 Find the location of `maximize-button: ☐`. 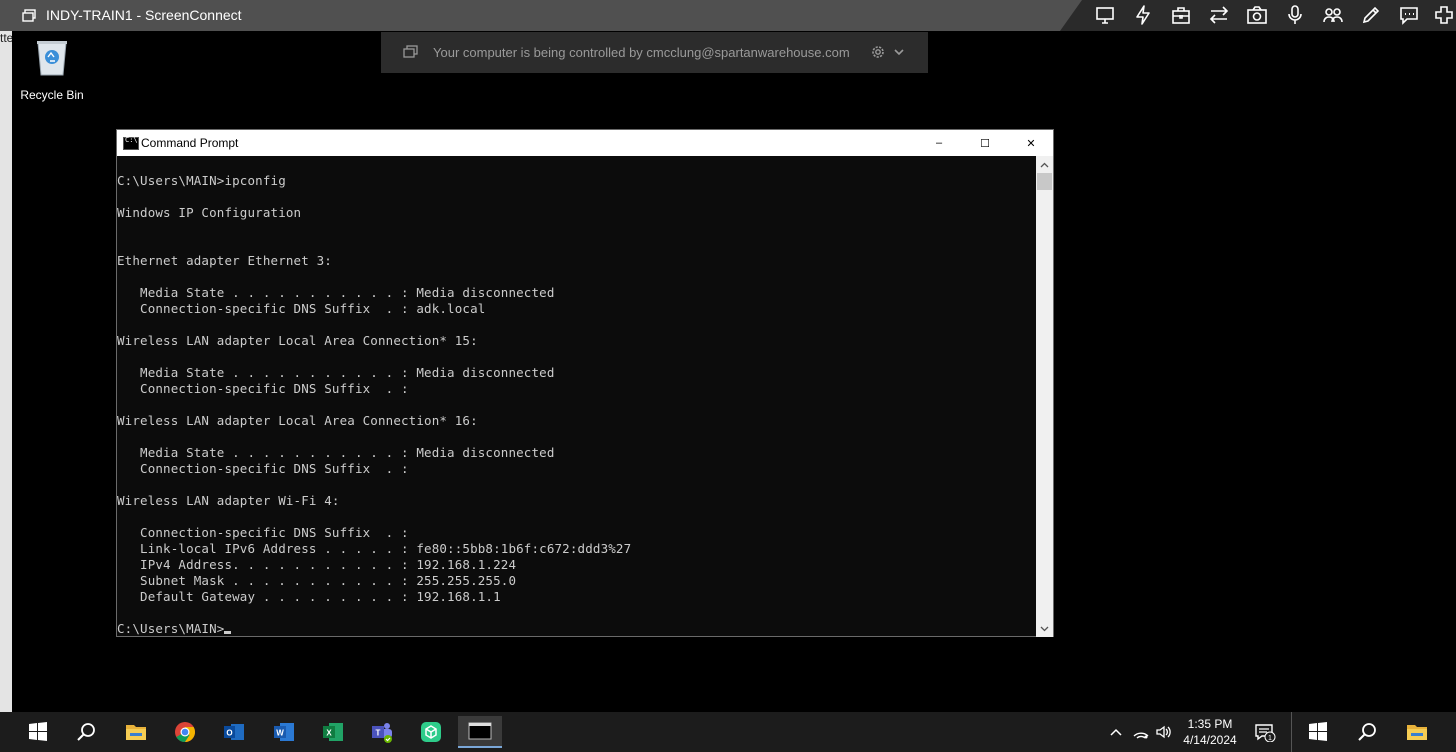

maximize-button: ☐ is located at coordinates (985, 143).